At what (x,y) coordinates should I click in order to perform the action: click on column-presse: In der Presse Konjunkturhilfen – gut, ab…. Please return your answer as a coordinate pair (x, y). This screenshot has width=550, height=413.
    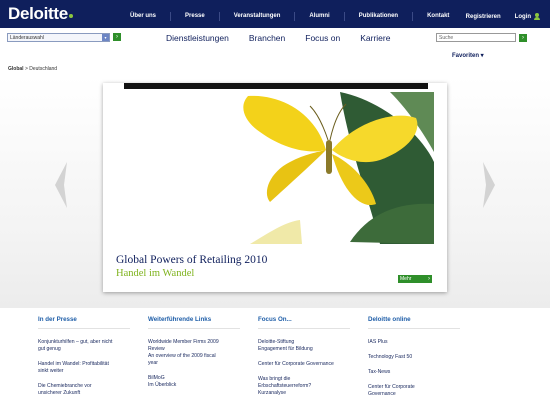
    Looking at the image, I should click on (84, 360).